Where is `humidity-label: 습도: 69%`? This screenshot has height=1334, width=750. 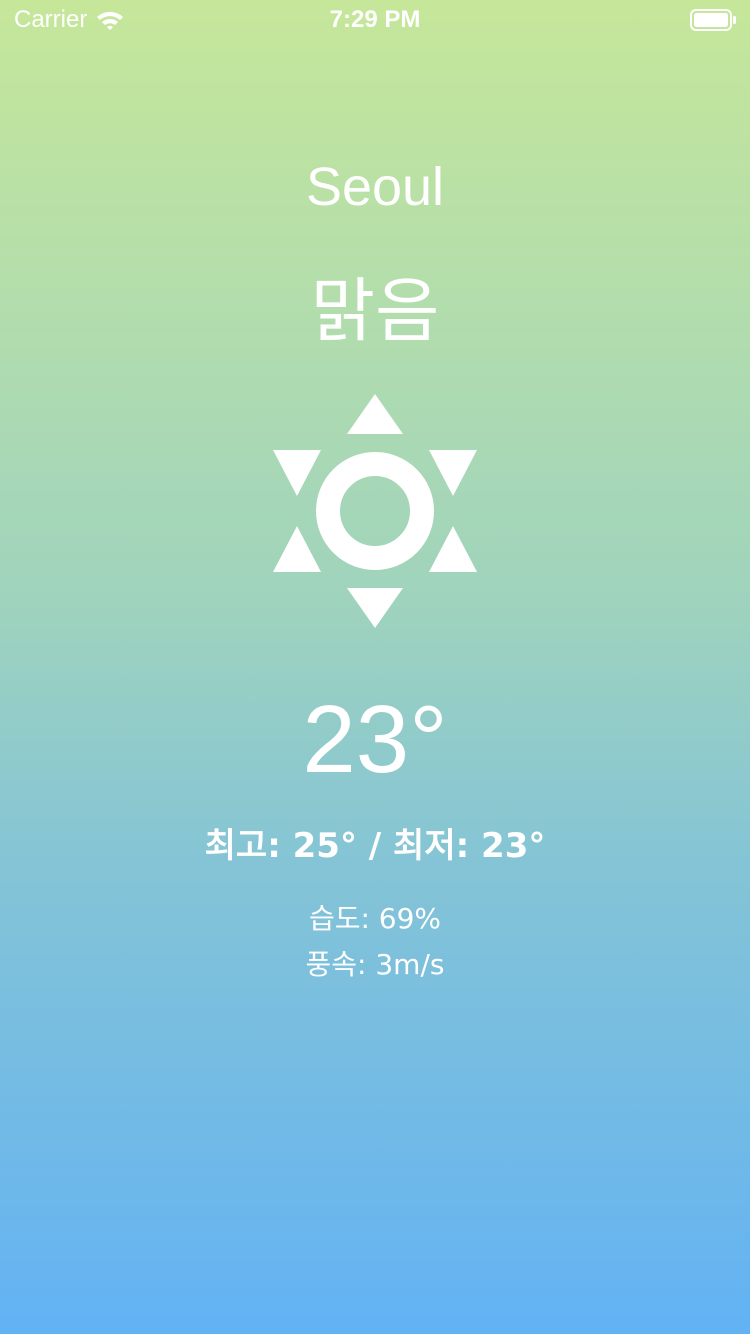 humidity-label: 습도: 69% is located at coordinates (375, 918).